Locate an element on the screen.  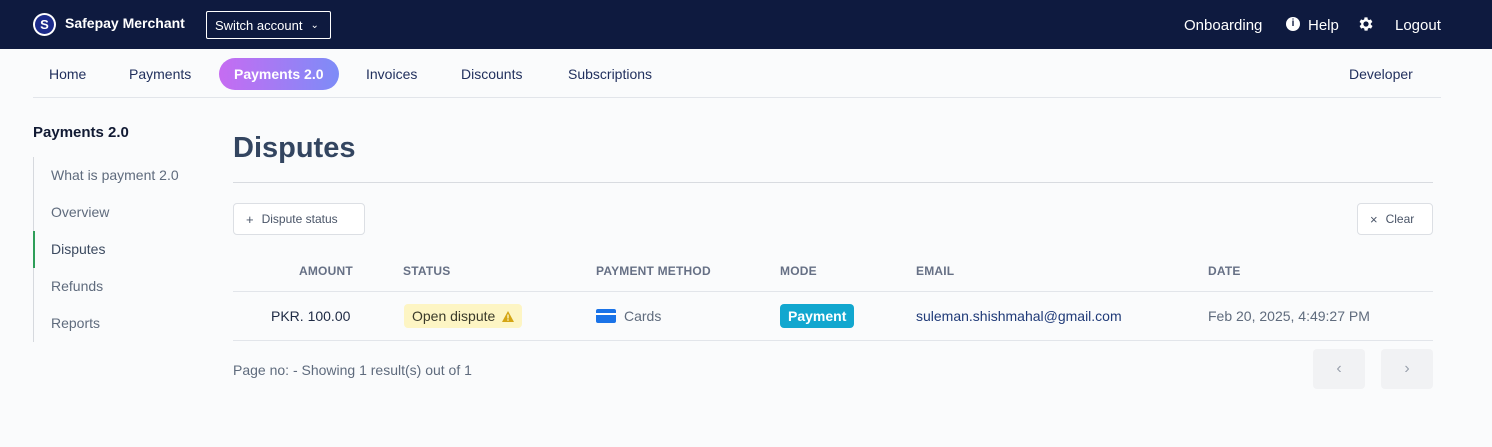
nav-home: Home is located at coordinates (67, 74).